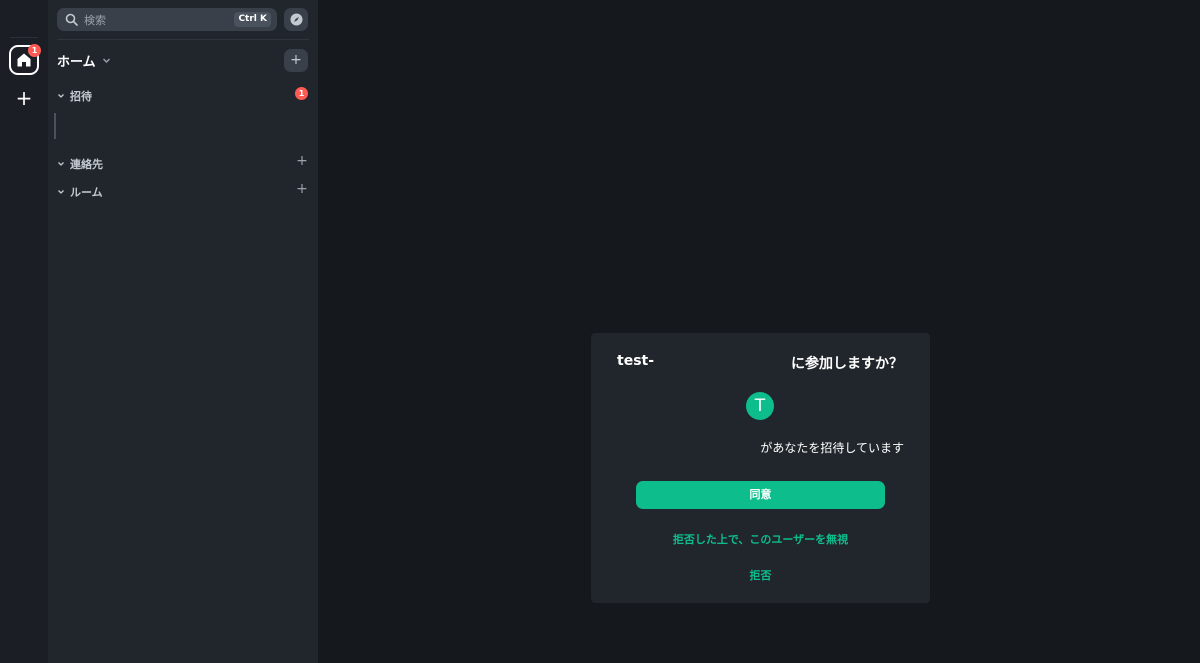  I want to click on section-rooms-header: ルーム, so click(80, 192).